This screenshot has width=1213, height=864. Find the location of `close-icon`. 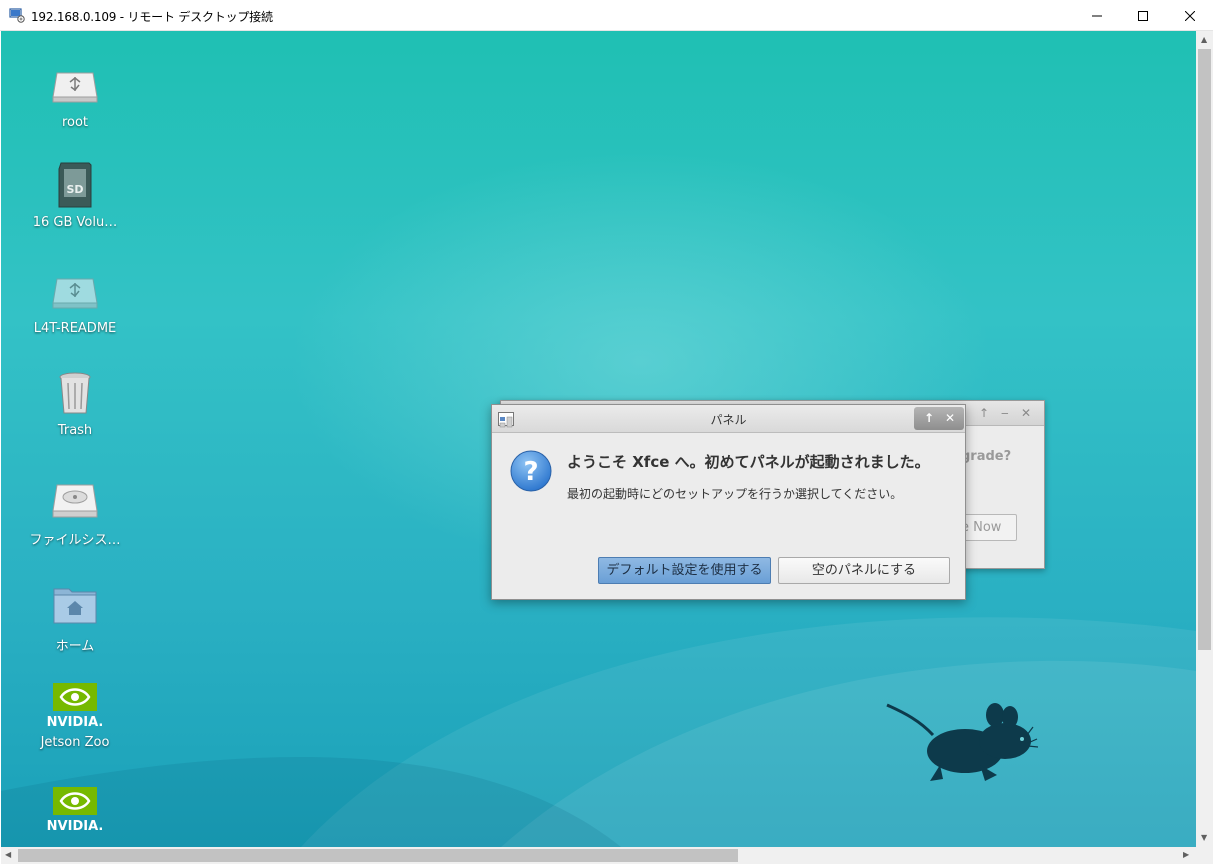

close-icon is located at coordinates (1190, 15).